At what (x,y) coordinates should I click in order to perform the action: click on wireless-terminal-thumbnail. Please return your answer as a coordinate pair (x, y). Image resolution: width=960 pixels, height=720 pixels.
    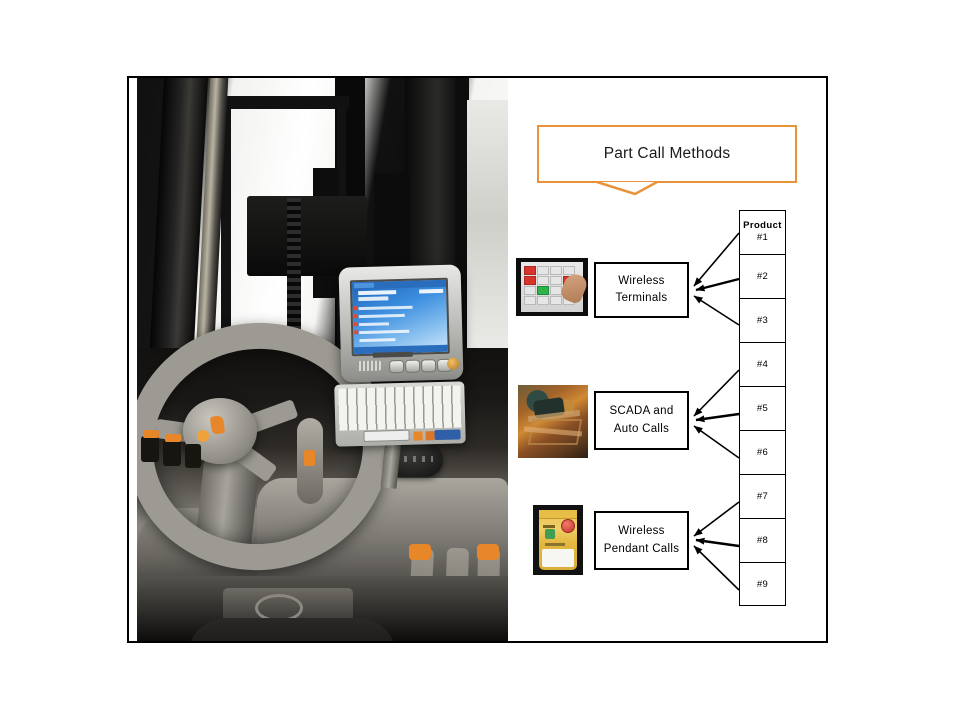
    Looking at the image, I should click on (552, 287).